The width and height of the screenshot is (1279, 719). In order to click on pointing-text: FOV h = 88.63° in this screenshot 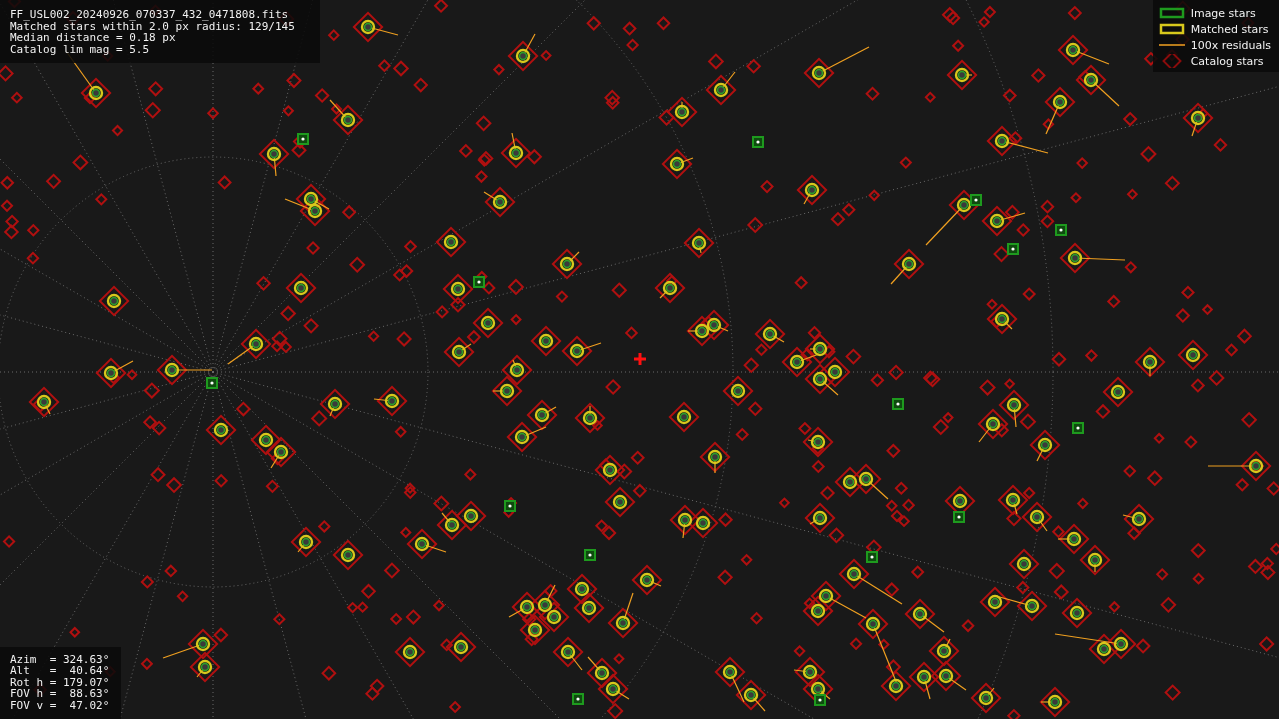, I will do `click(60, 694)`.